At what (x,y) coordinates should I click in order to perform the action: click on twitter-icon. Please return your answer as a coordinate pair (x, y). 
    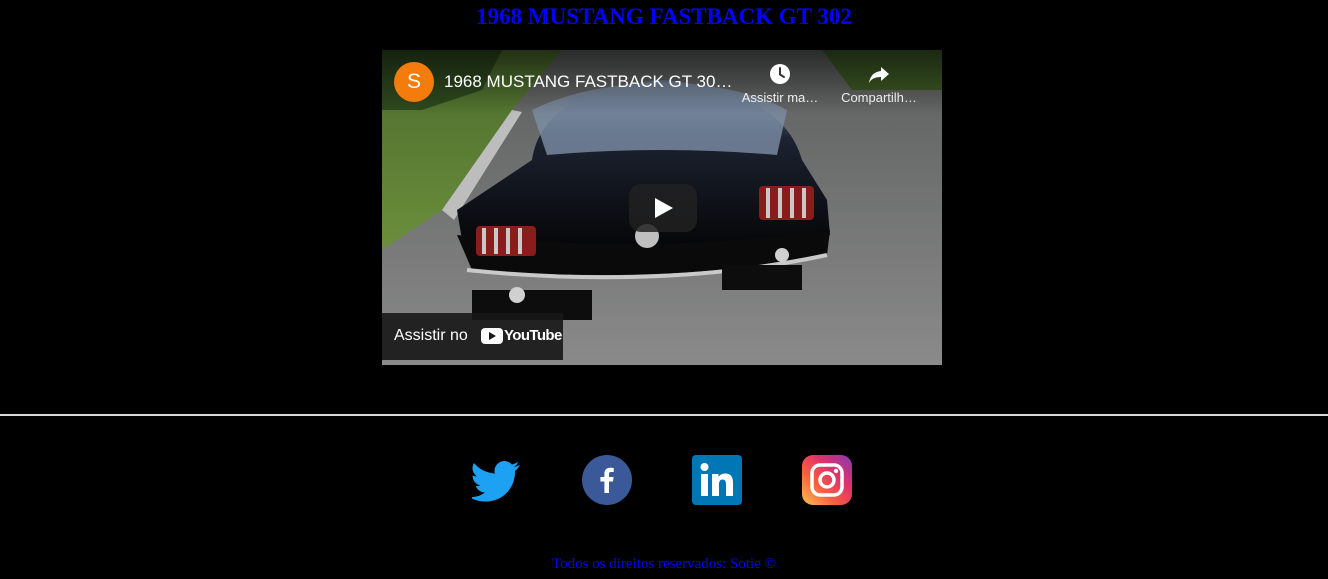
    Looking at the image, I should click on (494, 481).